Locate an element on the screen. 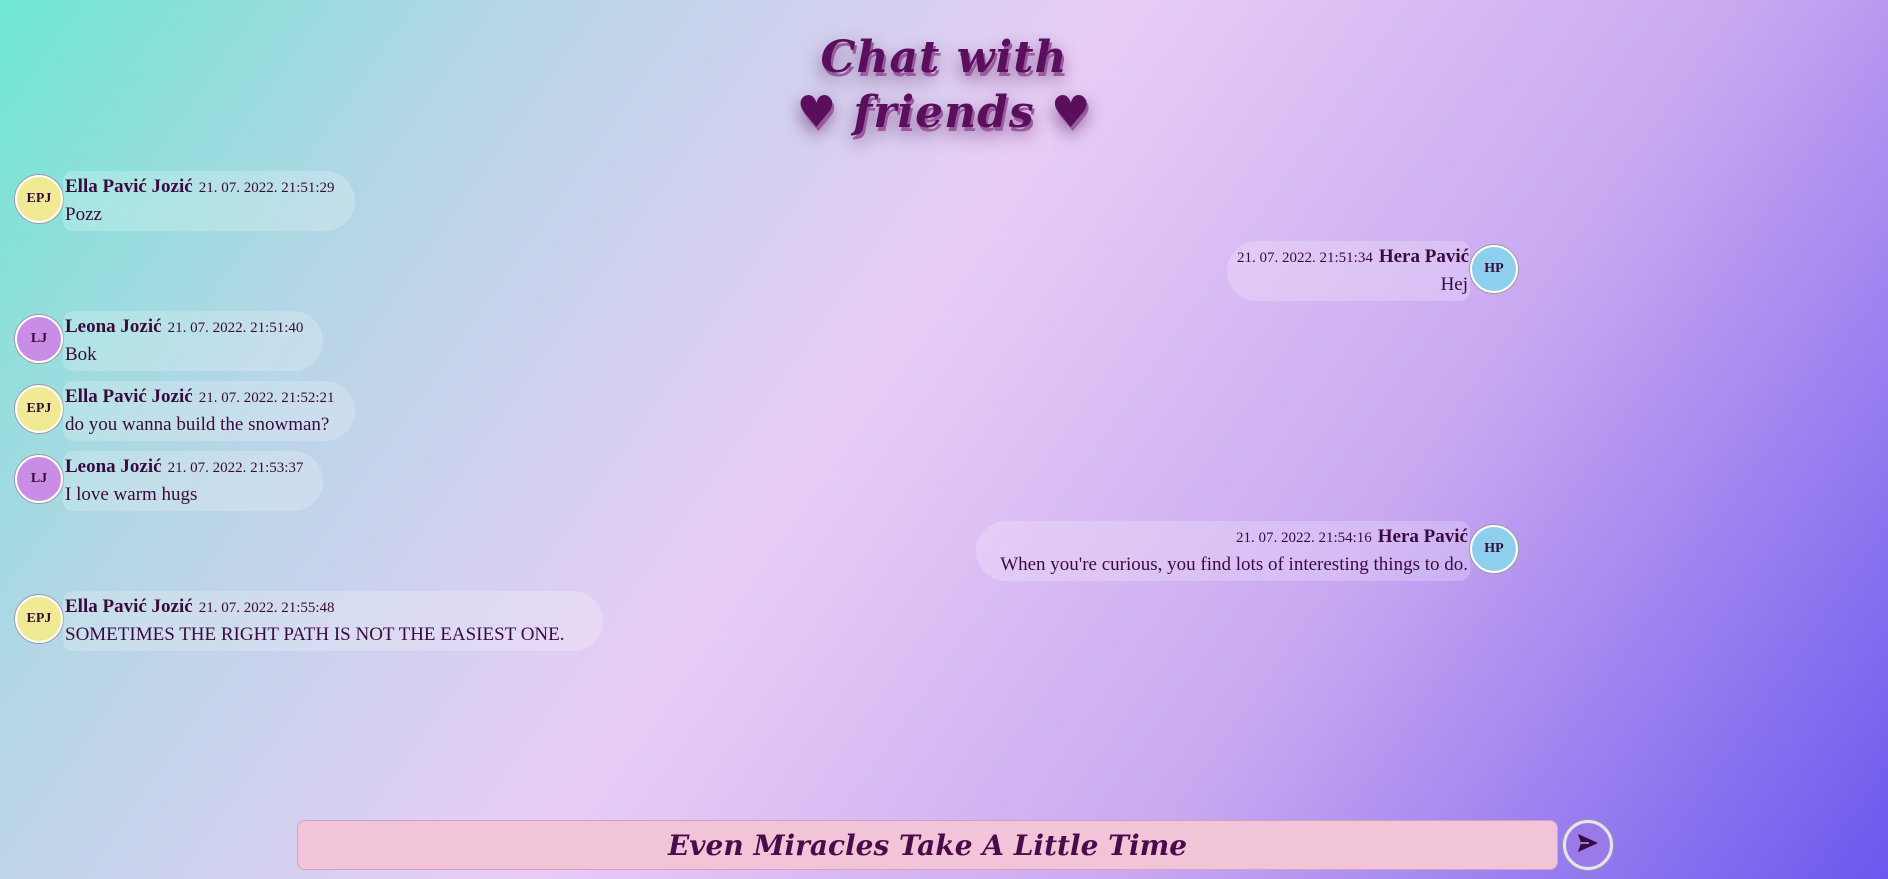 The width and height of the screenshot is (1888, 879). chat-title-line-1: Chat with is located at coordinates (944, 57).